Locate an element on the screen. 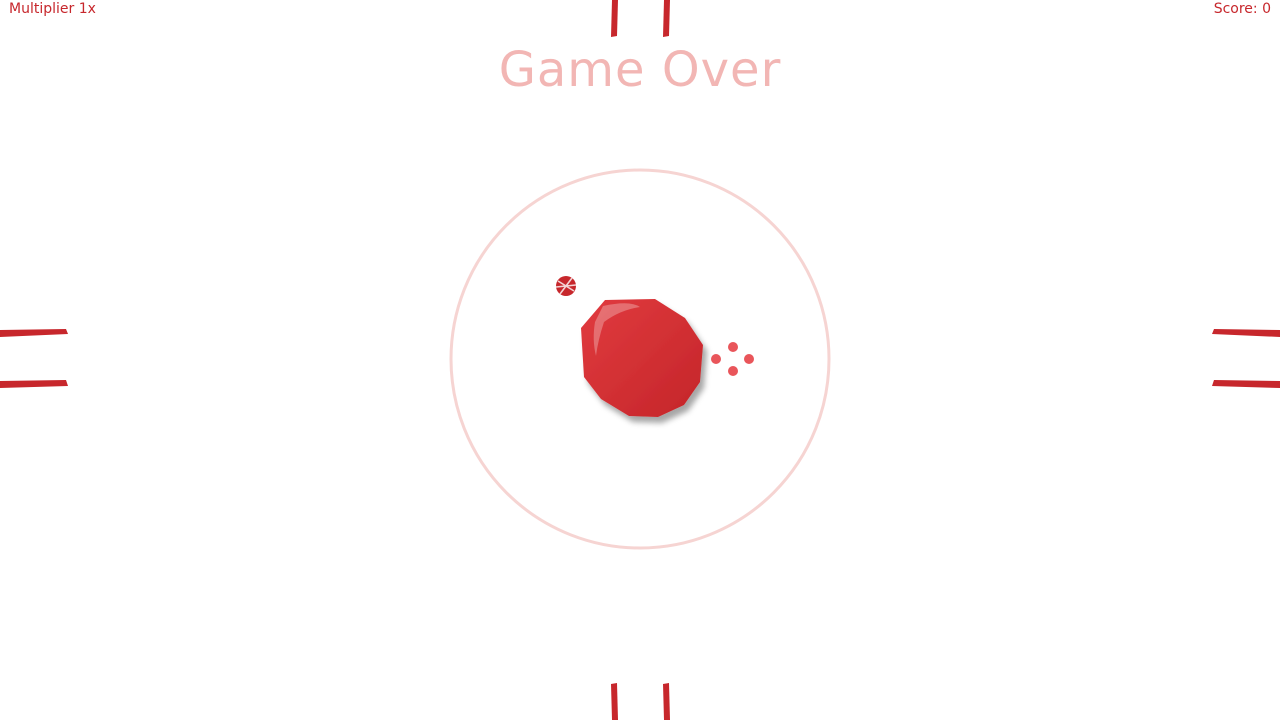  right-gate is located at coordinates (1246, 358).